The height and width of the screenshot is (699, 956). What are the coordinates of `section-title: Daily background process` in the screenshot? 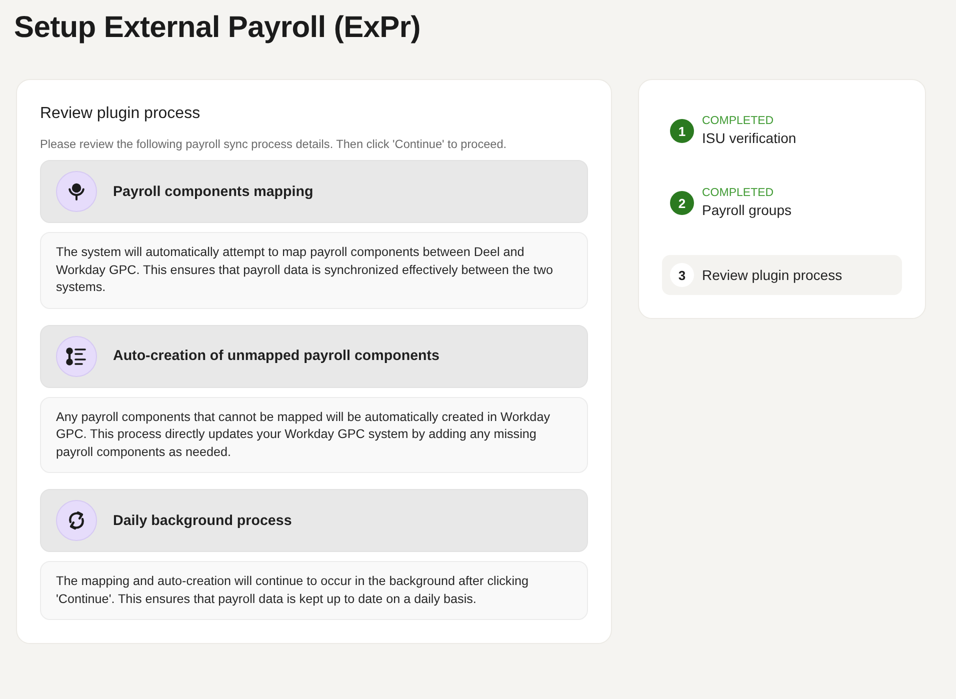 It's located at (202, 520).